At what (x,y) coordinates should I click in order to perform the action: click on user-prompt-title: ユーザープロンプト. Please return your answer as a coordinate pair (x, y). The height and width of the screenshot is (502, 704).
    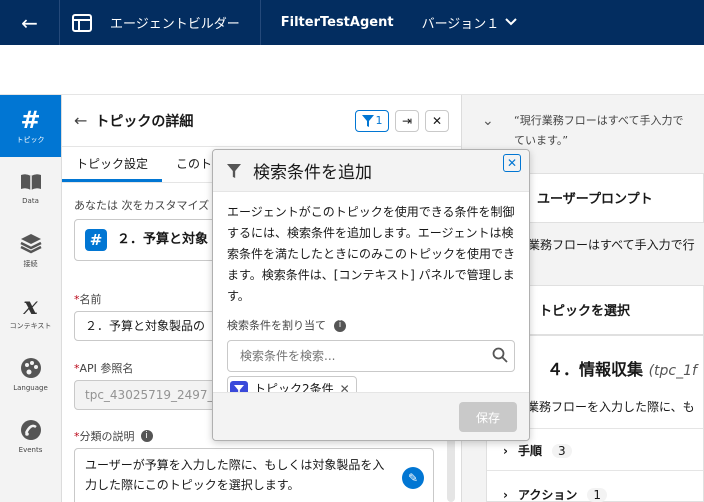
    Looking at the image, I should click on (595, 199).